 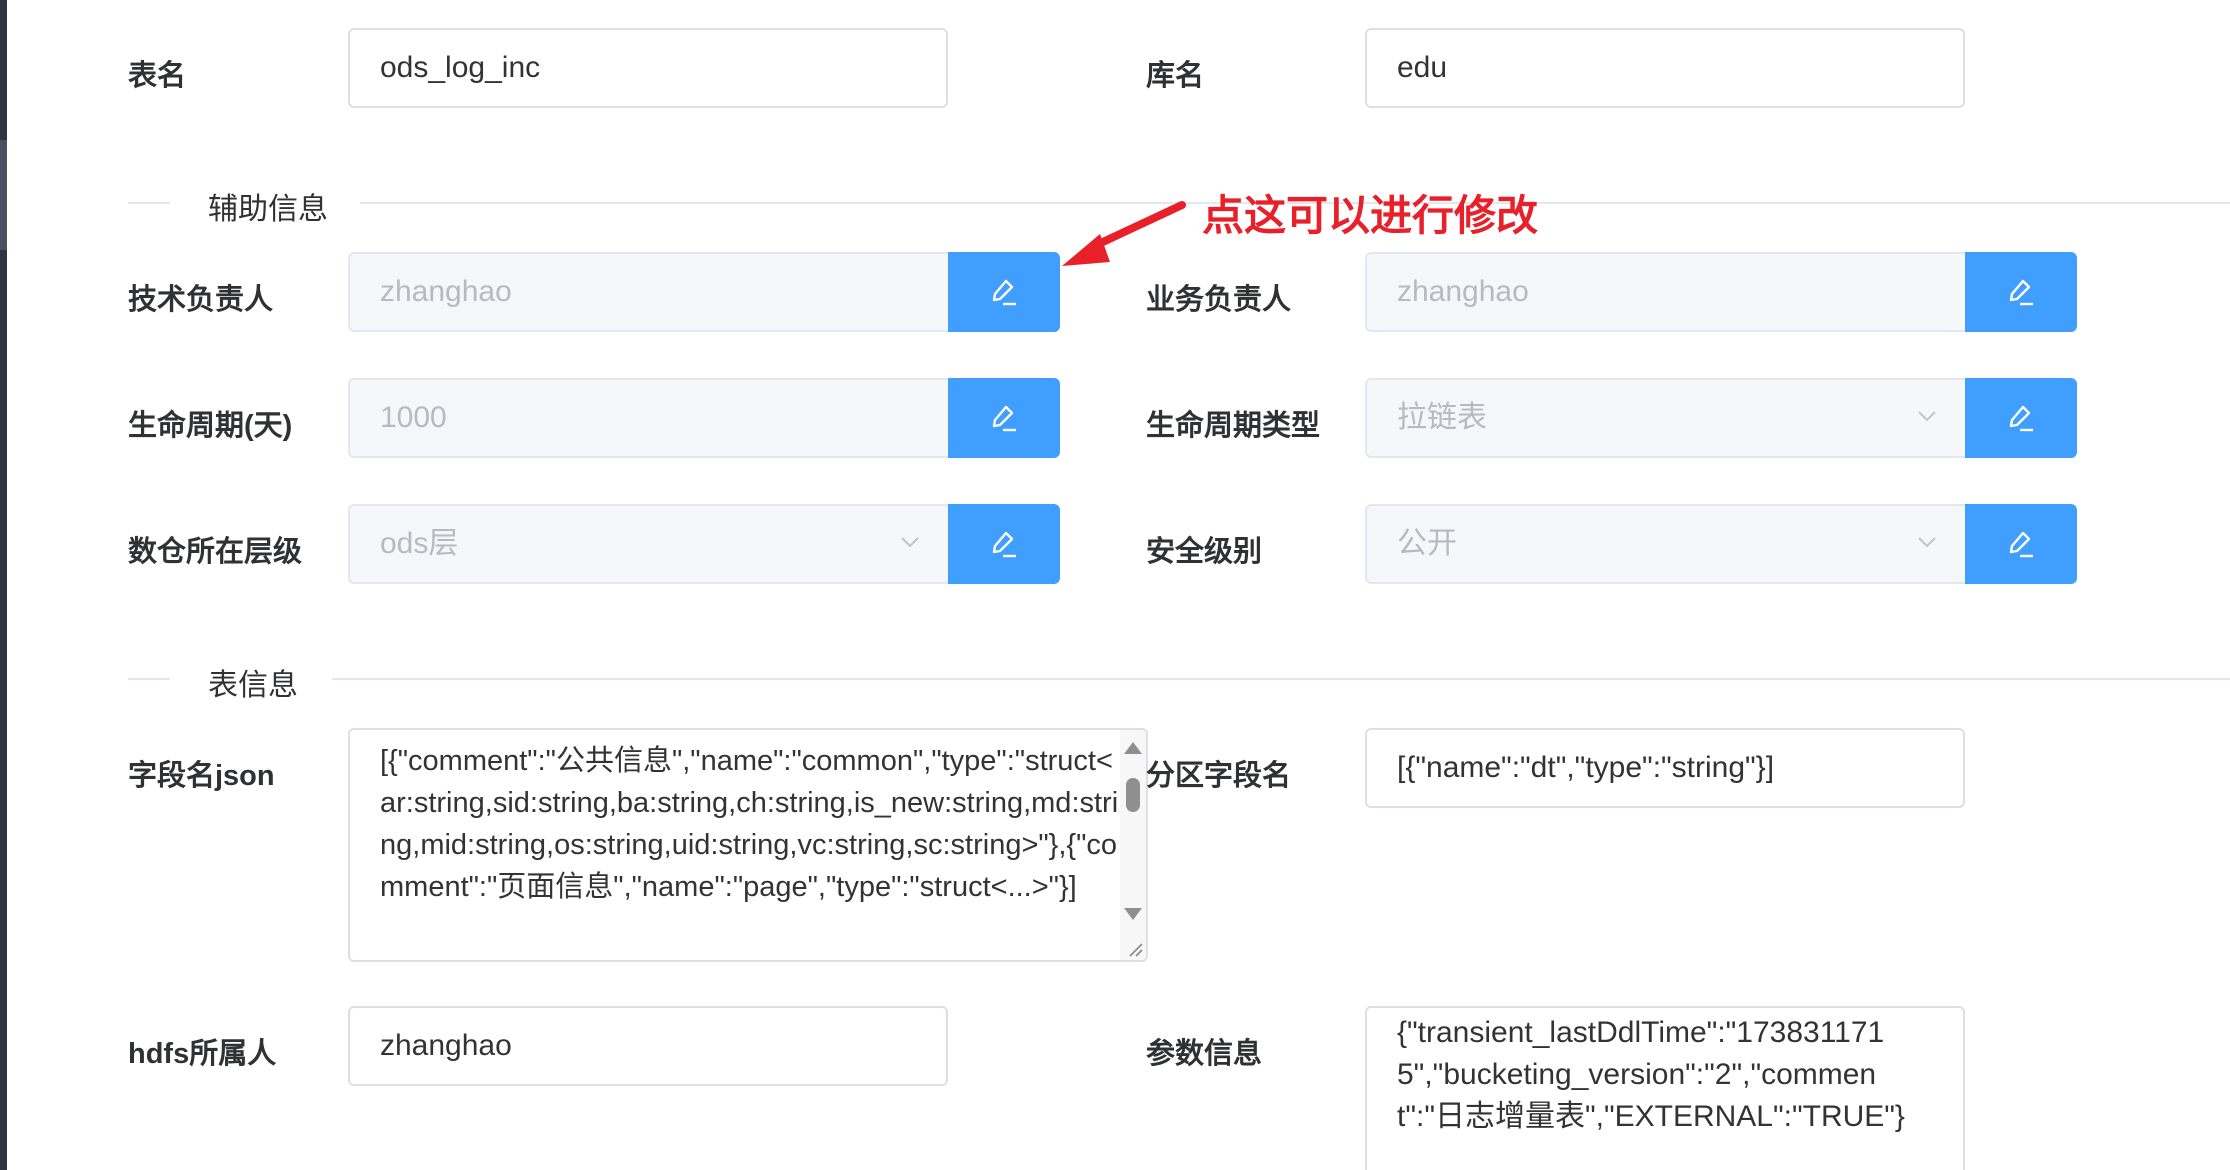 I want to click on tech-owner-edit-button, so click(x=1004, y=292).